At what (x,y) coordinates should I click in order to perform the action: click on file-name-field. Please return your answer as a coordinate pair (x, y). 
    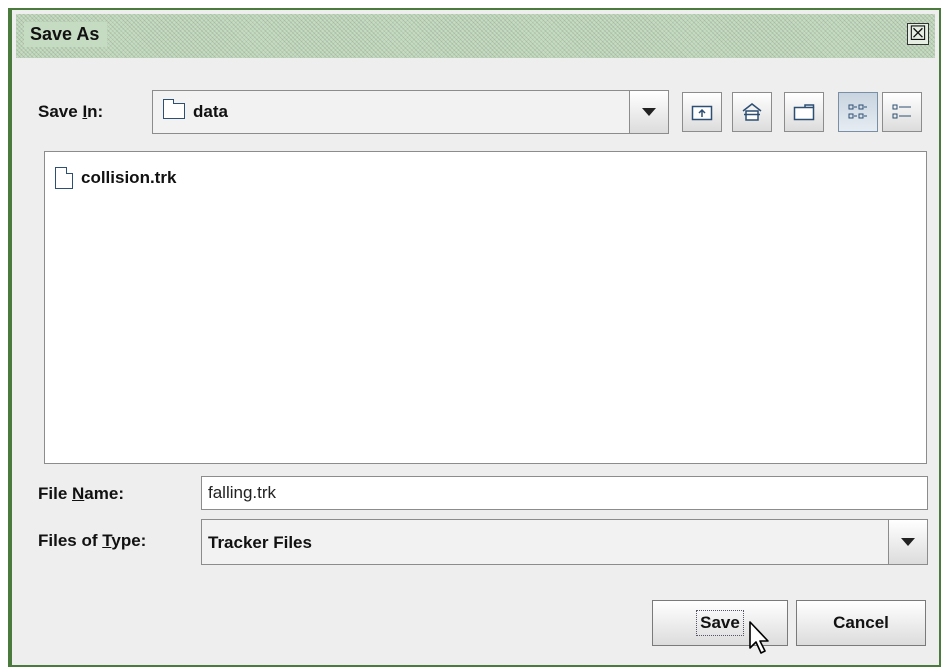
    Looking at the image, I should click on (564, 493).